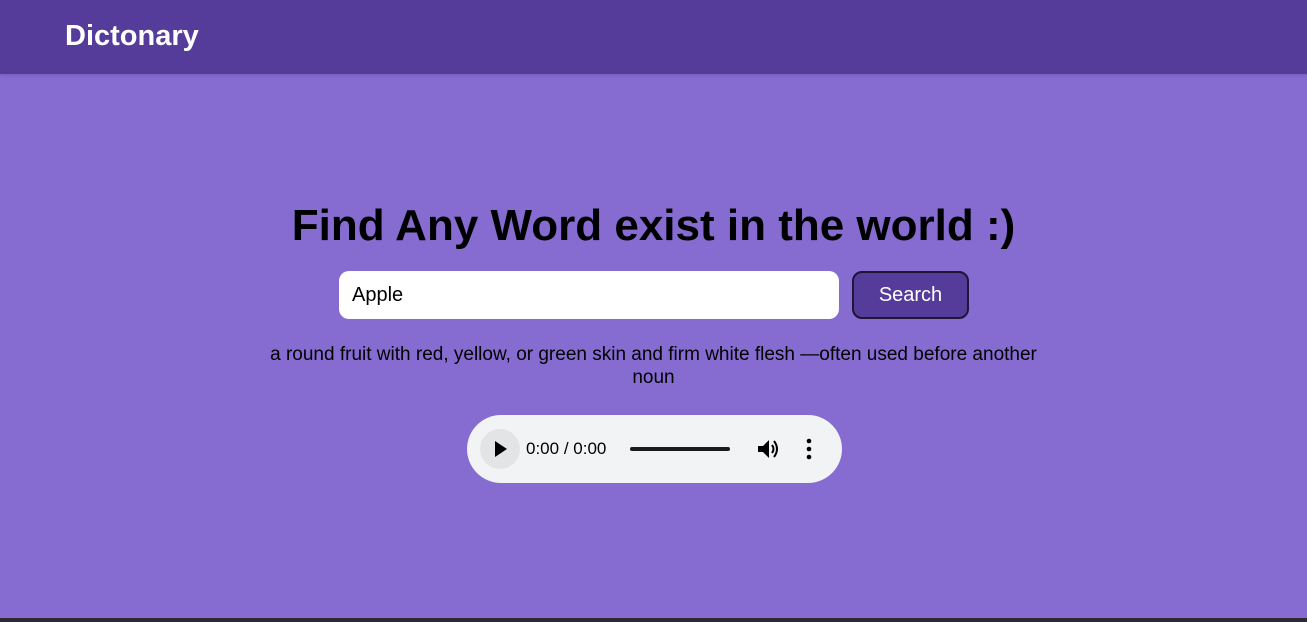 The height and width of the screenshot is (622, 1307). I want to click on volume-button, so click(769, 449).